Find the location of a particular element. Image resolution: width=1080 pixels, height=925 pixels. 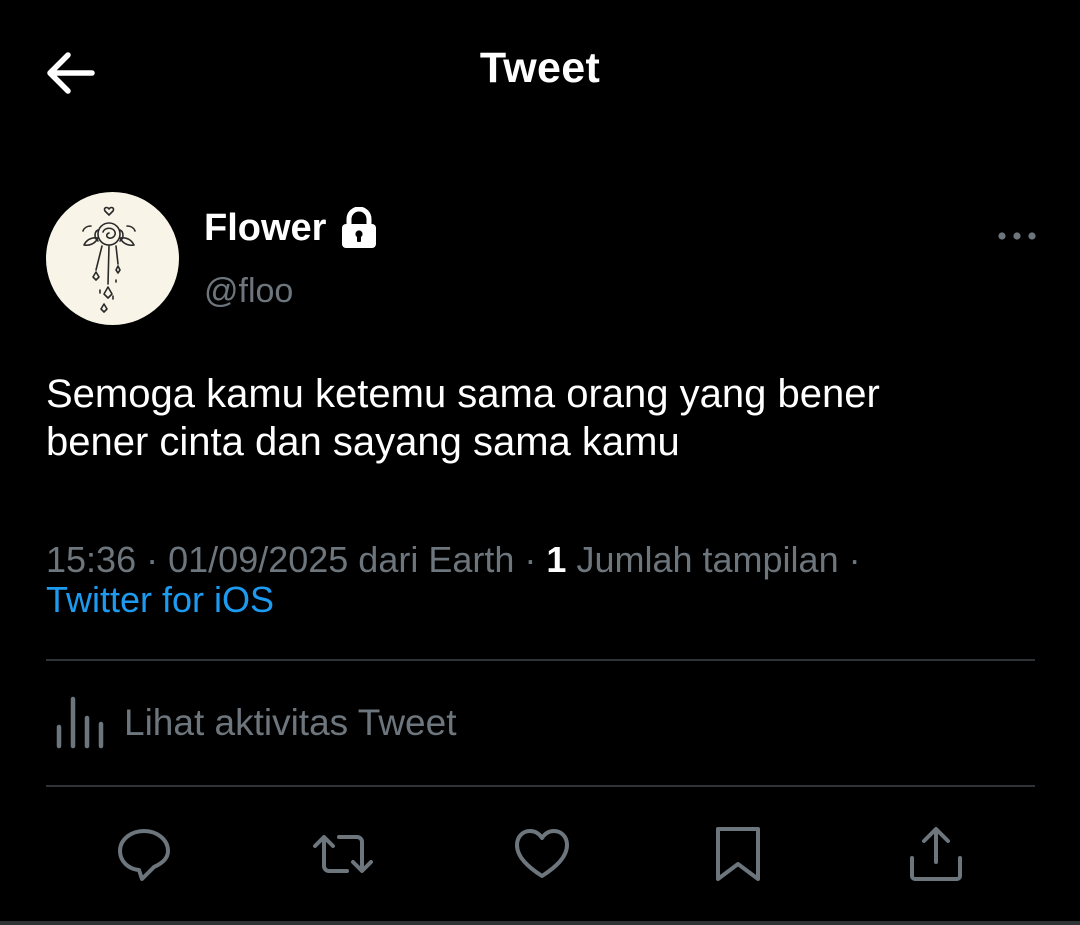

share-icon is located at coordinates (936, 854).